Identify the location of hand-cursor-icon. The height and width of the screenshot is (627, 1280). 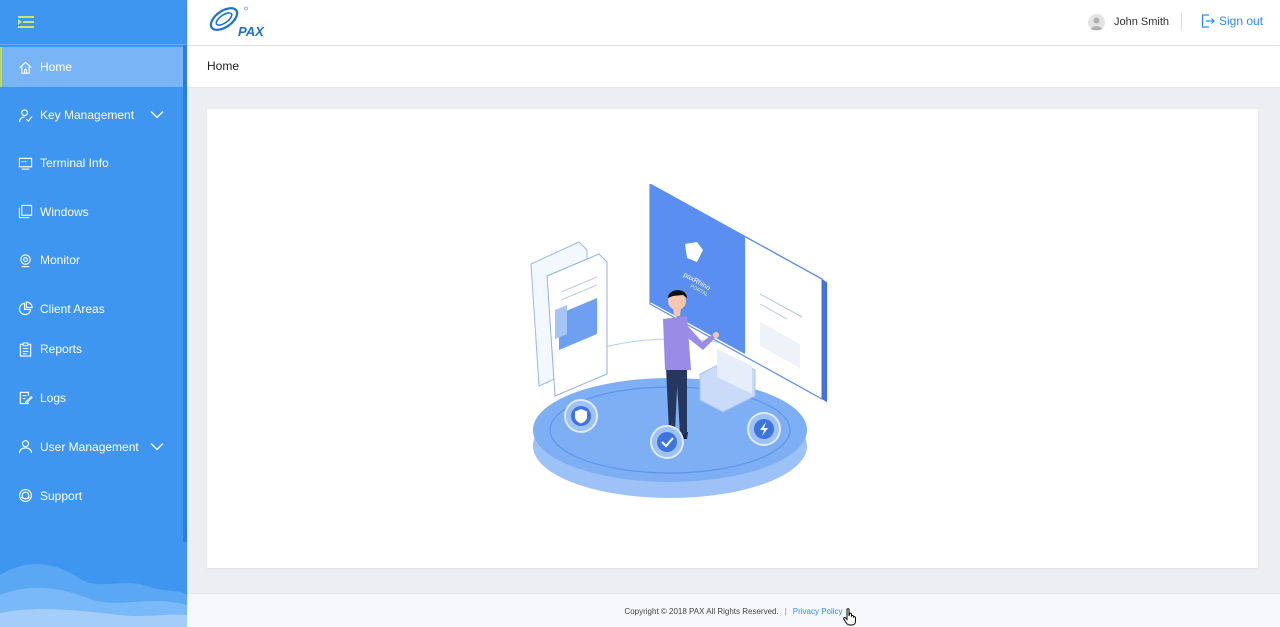
(849, 617).